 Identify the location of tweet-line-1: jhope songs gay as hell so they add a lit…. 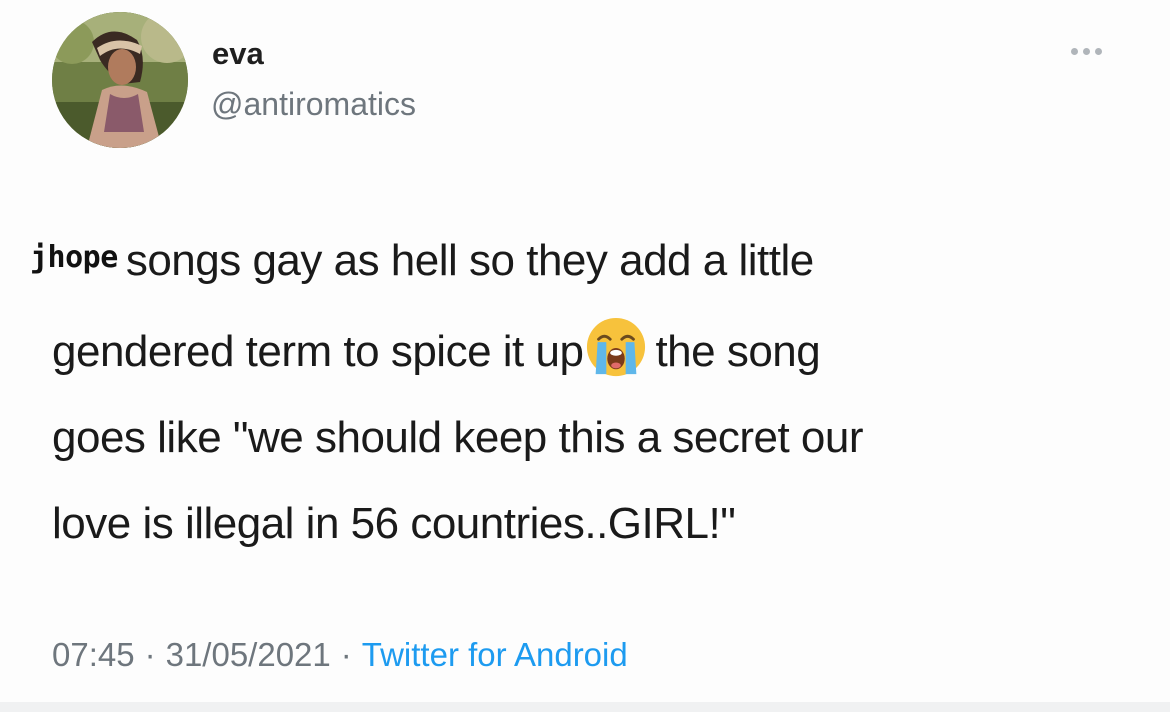
(586, 263).